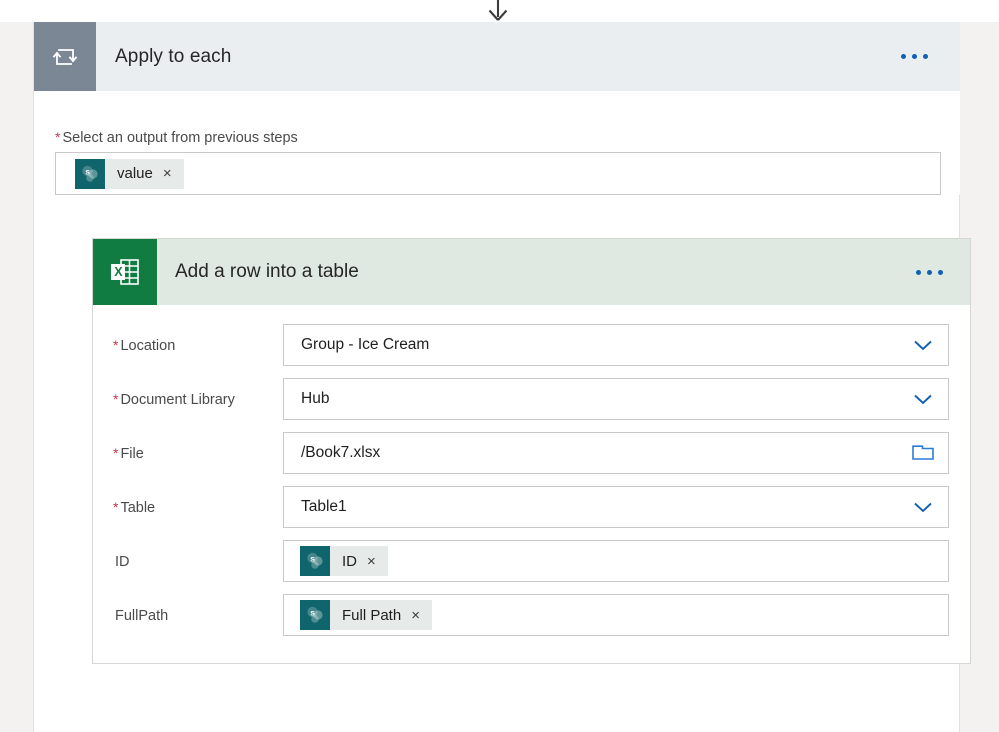 The image size is (999, 732). I want to click on location-dropdown: Group - Ice Cream, so click(616, 345).